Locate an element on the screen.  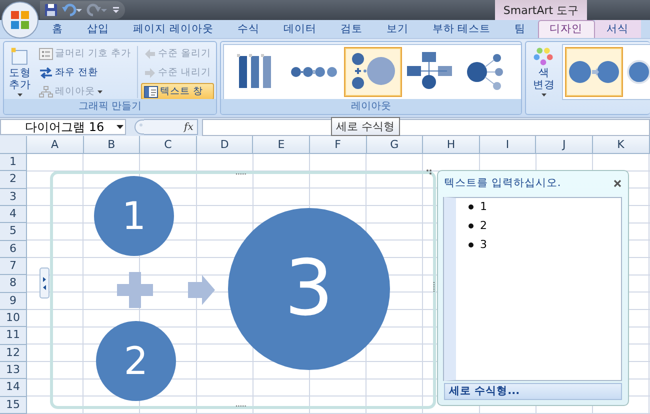
column-header: E is located at coordinates (281, 145).